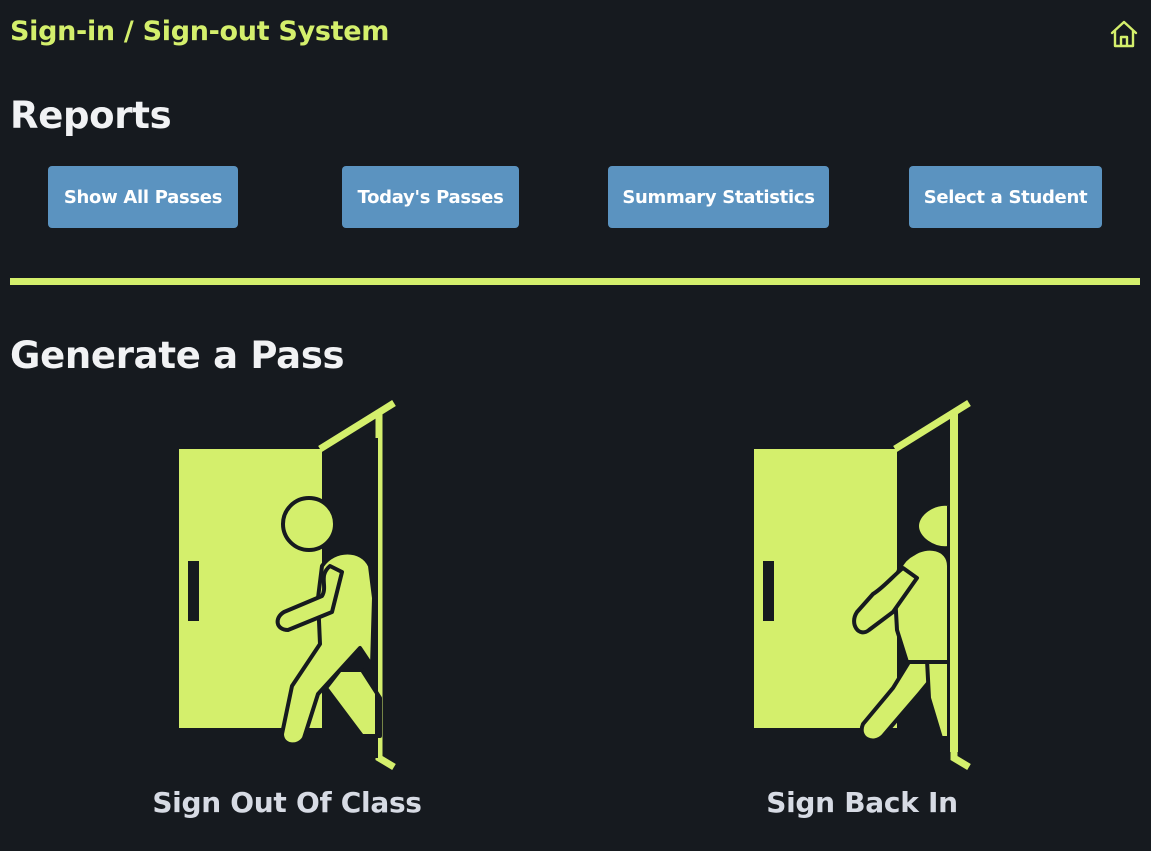  I want to click on home-icon, so click(1124, 34).